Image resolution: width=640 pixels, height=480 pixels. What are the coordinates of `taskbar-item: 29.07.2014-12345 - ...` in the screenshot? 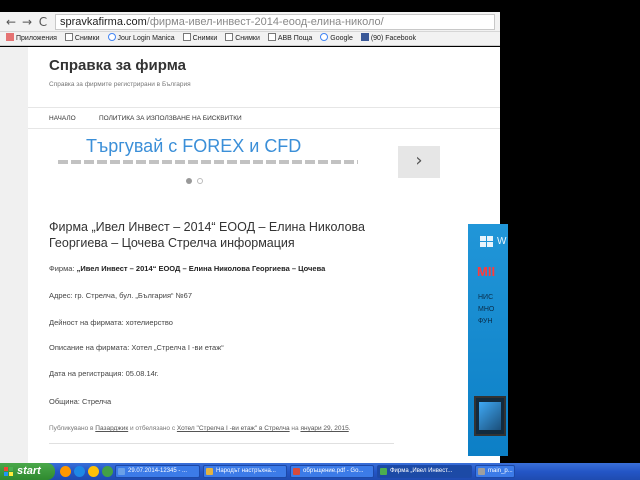 It's located at (157, 471).